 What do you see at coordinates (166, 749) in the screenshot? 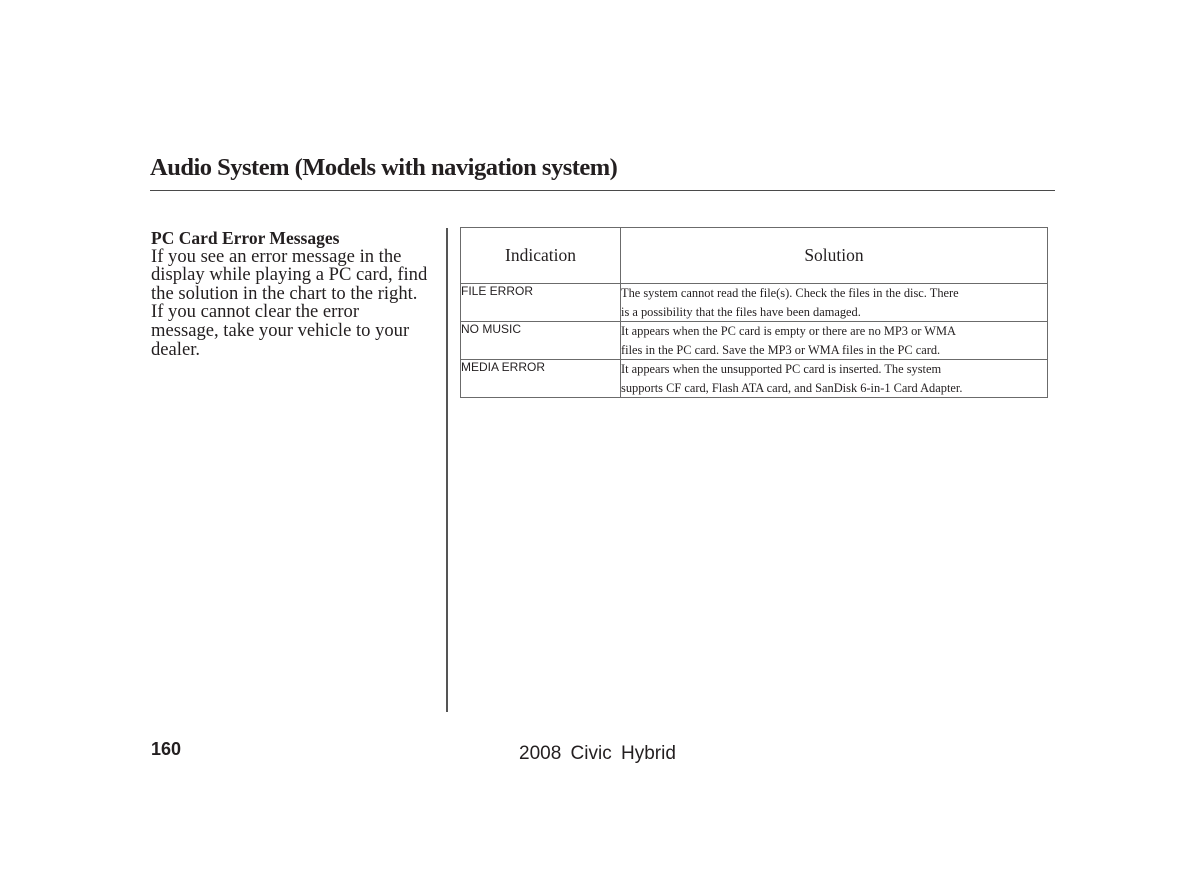
I see `page-number: 160` at bounding box center [166, 749].